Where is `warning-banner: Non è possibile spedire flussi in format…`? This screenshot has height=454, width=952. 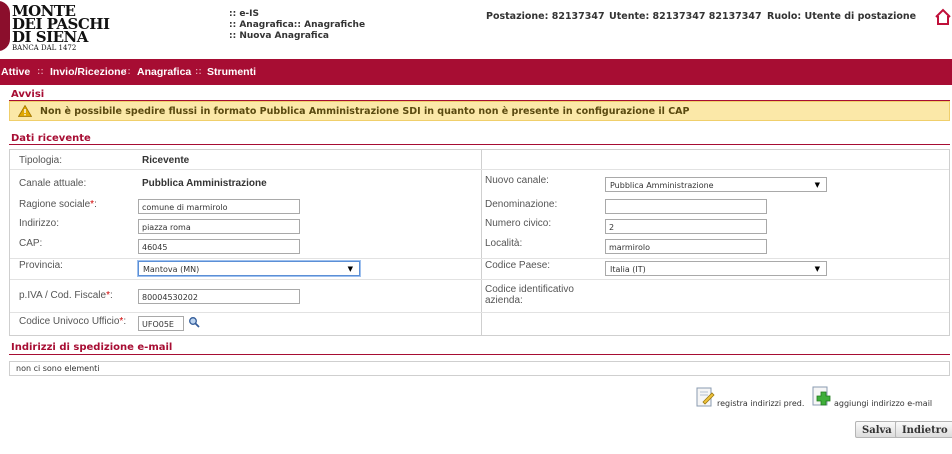
warning-banner: Non è possibile spedire flussi in format… is located at coordinates (479, 111).